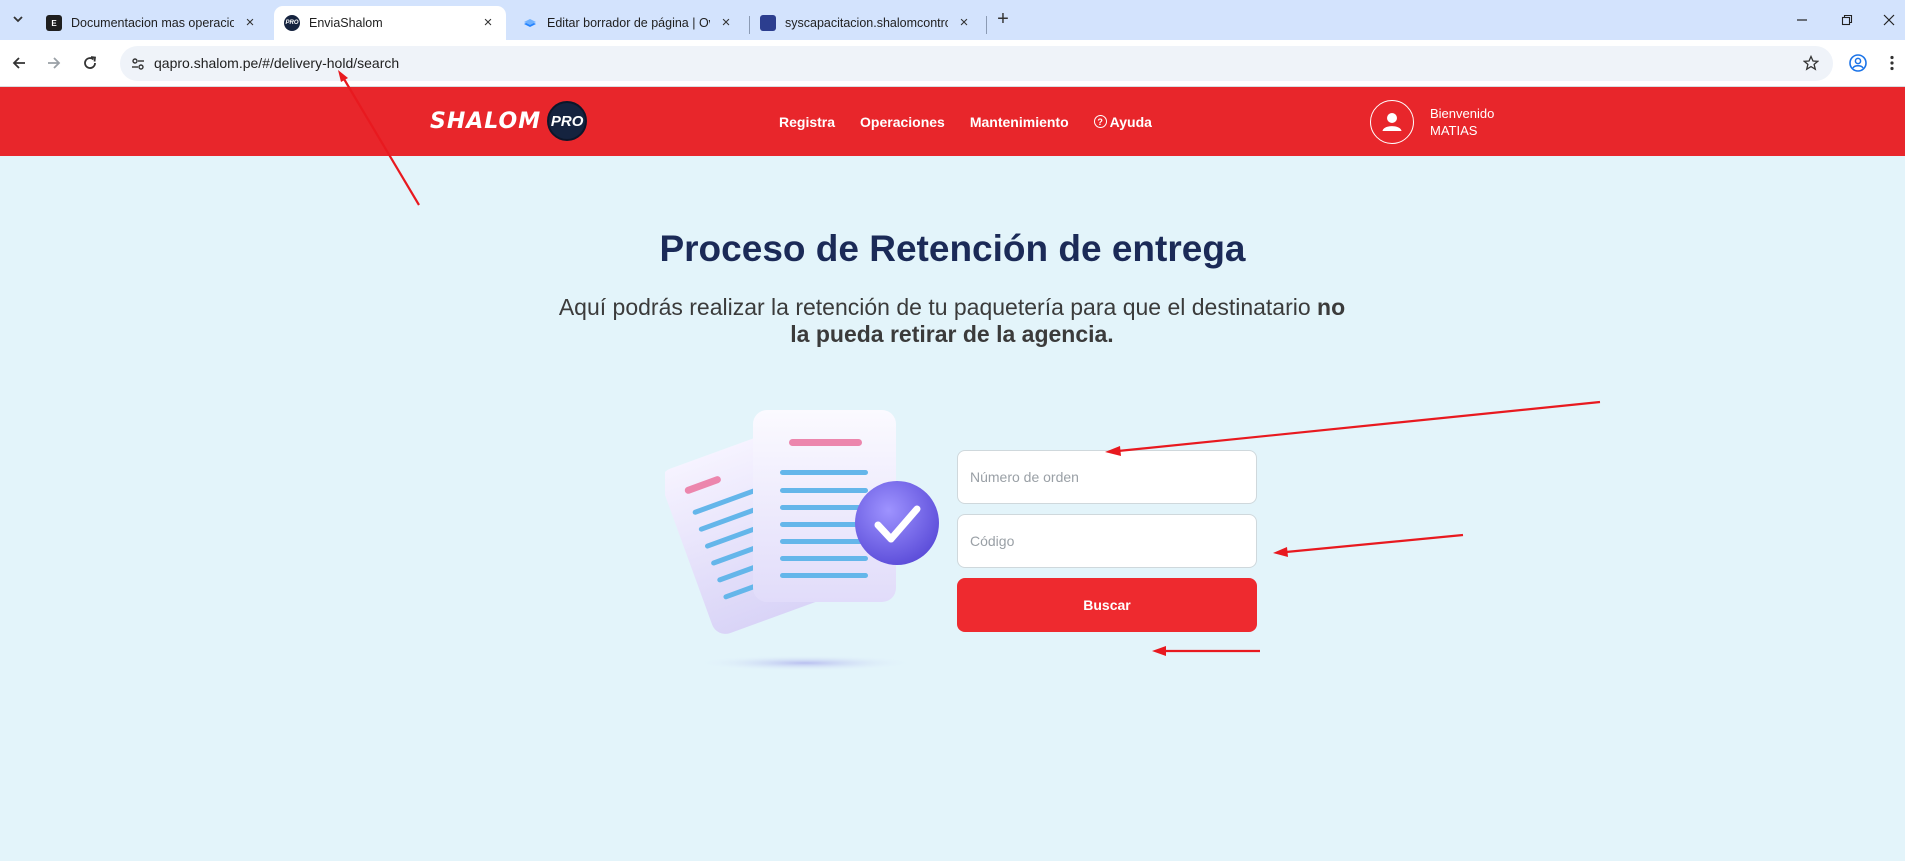 The width and height of the screenshot is (1905, 861). Describe the element at coordinates (277, 63) in the screenshot. I see `url-text: qapro.shalom.pe/#/delivery-hold/search` at that location.